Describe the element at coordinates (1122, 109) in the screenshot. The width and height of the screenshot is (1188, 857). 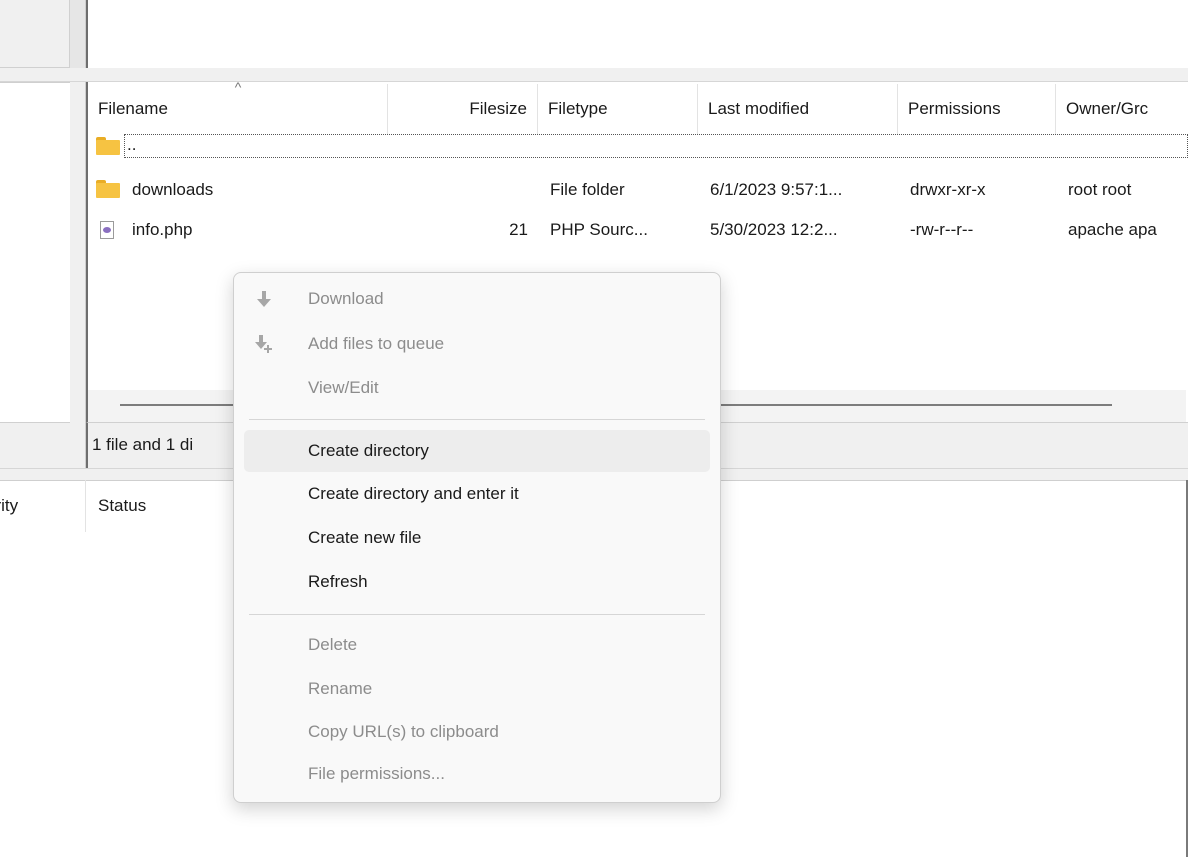
I see `column-header-owner-group: Owner/Grc` at that location.